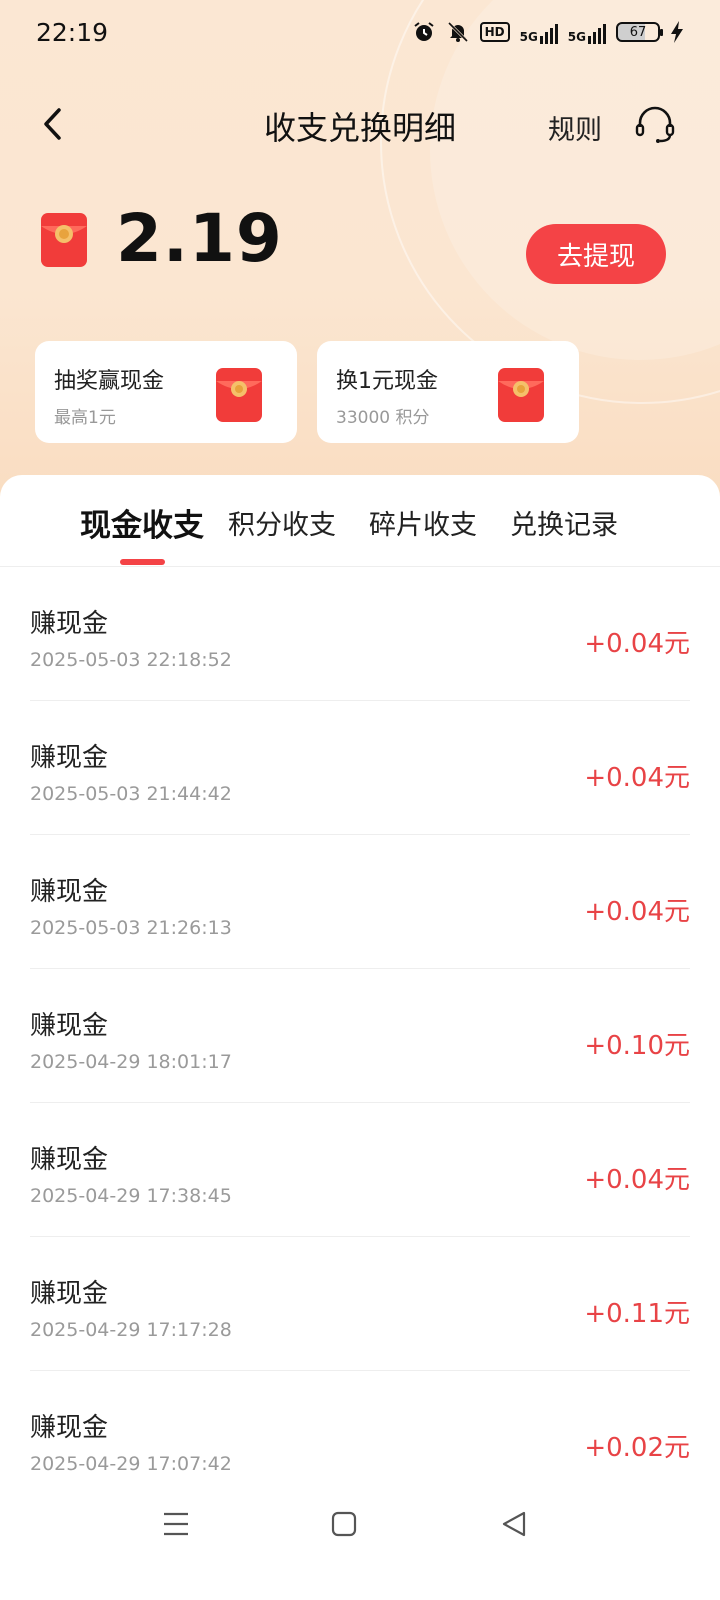 Image resolution: width=720 pixels, height=1600 pixels. I want to click on back-button, so click(52, 126).